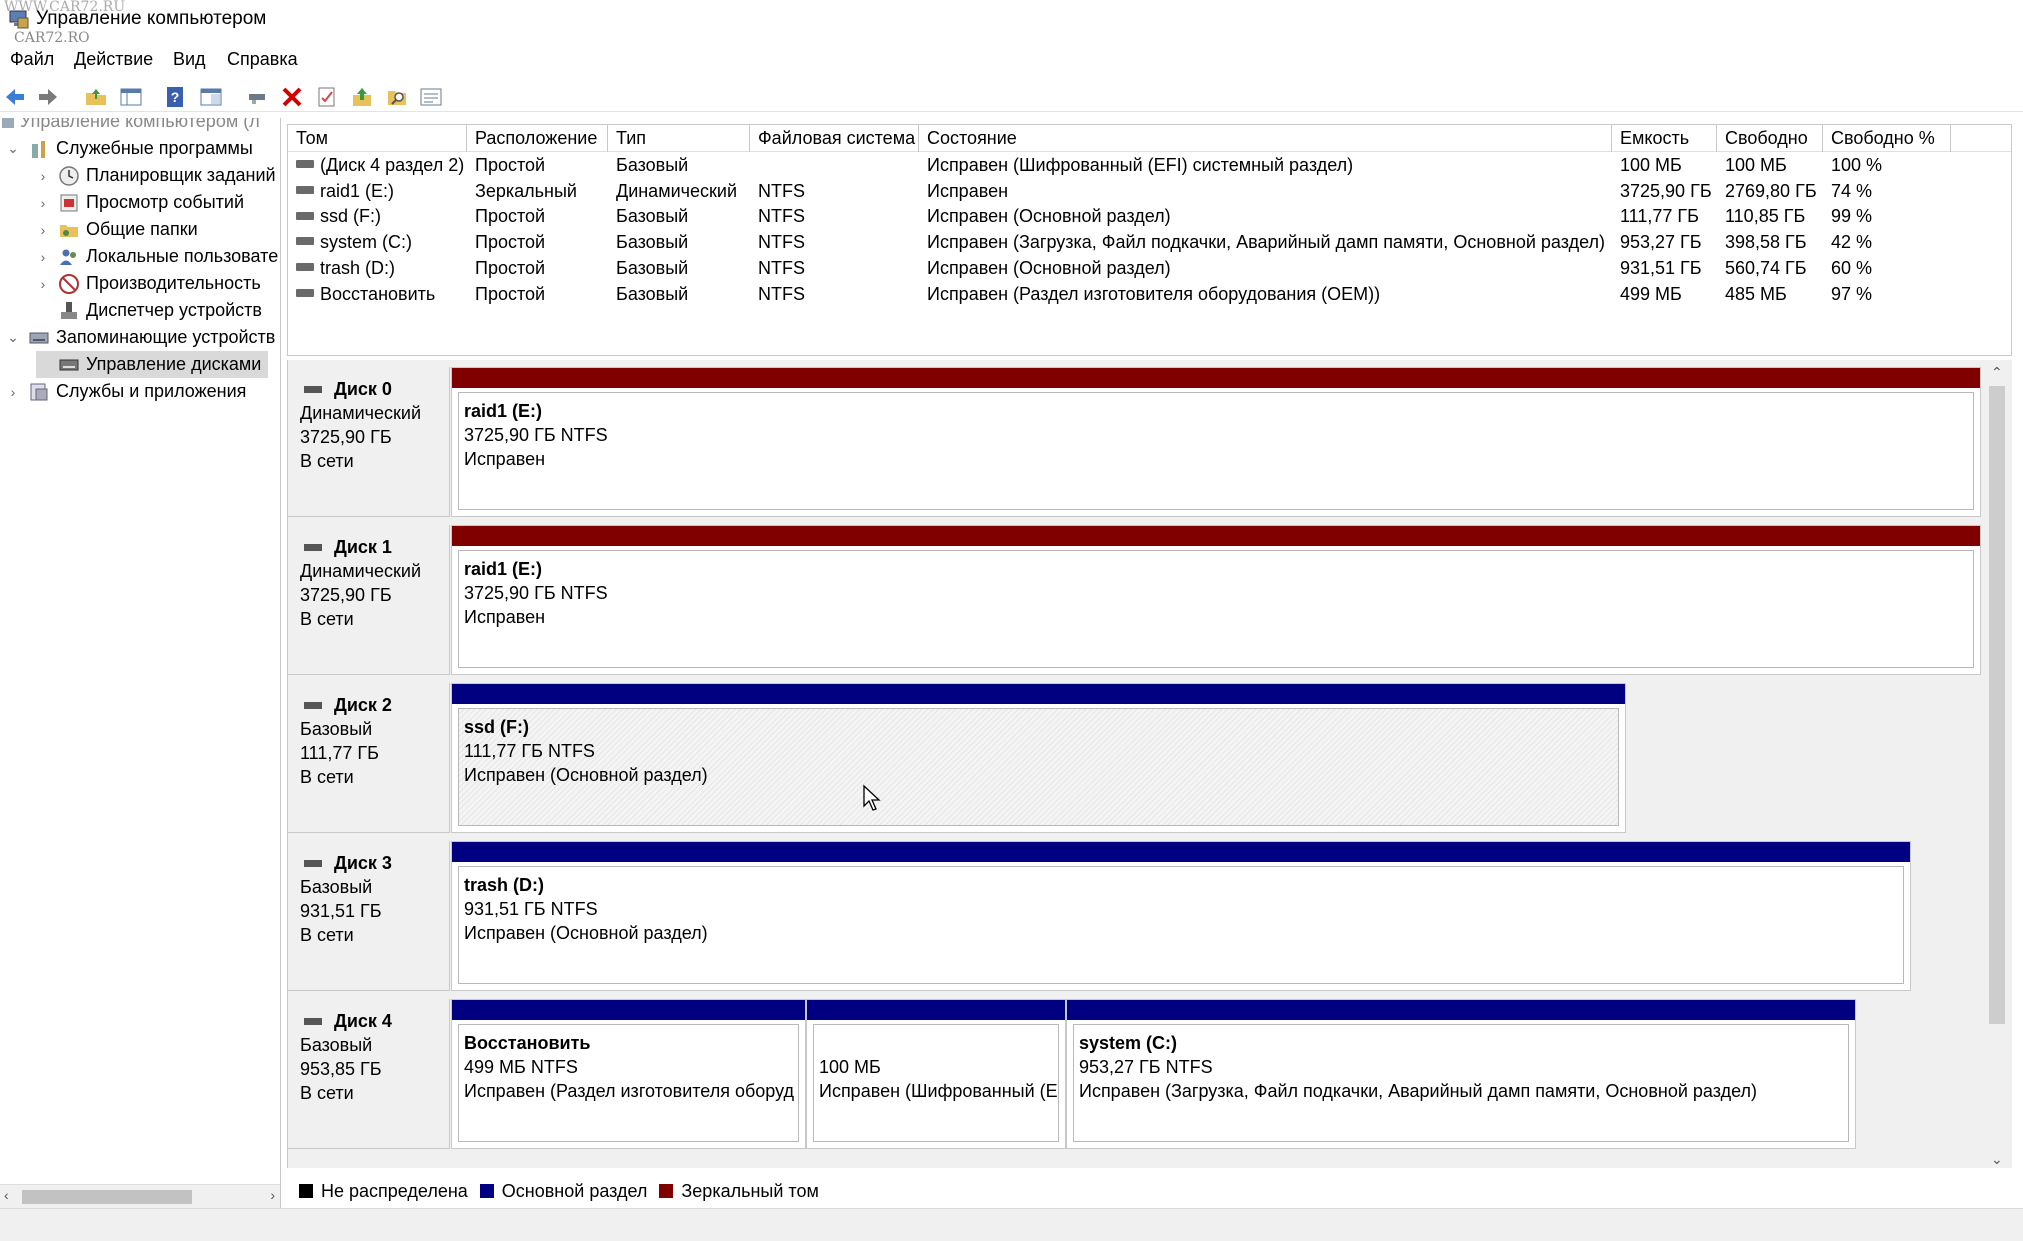 Image resolution: width=2023 pixels, height=1241 pixels. What do you see at coordinates (652, 293) in the screenshot?
I see `volume-cell: Базовый` at bounding box center [652, 293].